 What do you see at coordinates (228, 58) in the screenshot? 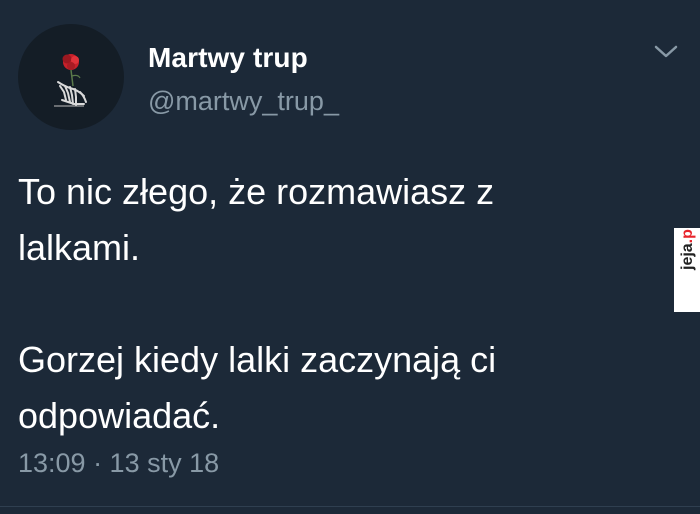
I see `display-name: Martwy trup` at bounding box center [228, 58].